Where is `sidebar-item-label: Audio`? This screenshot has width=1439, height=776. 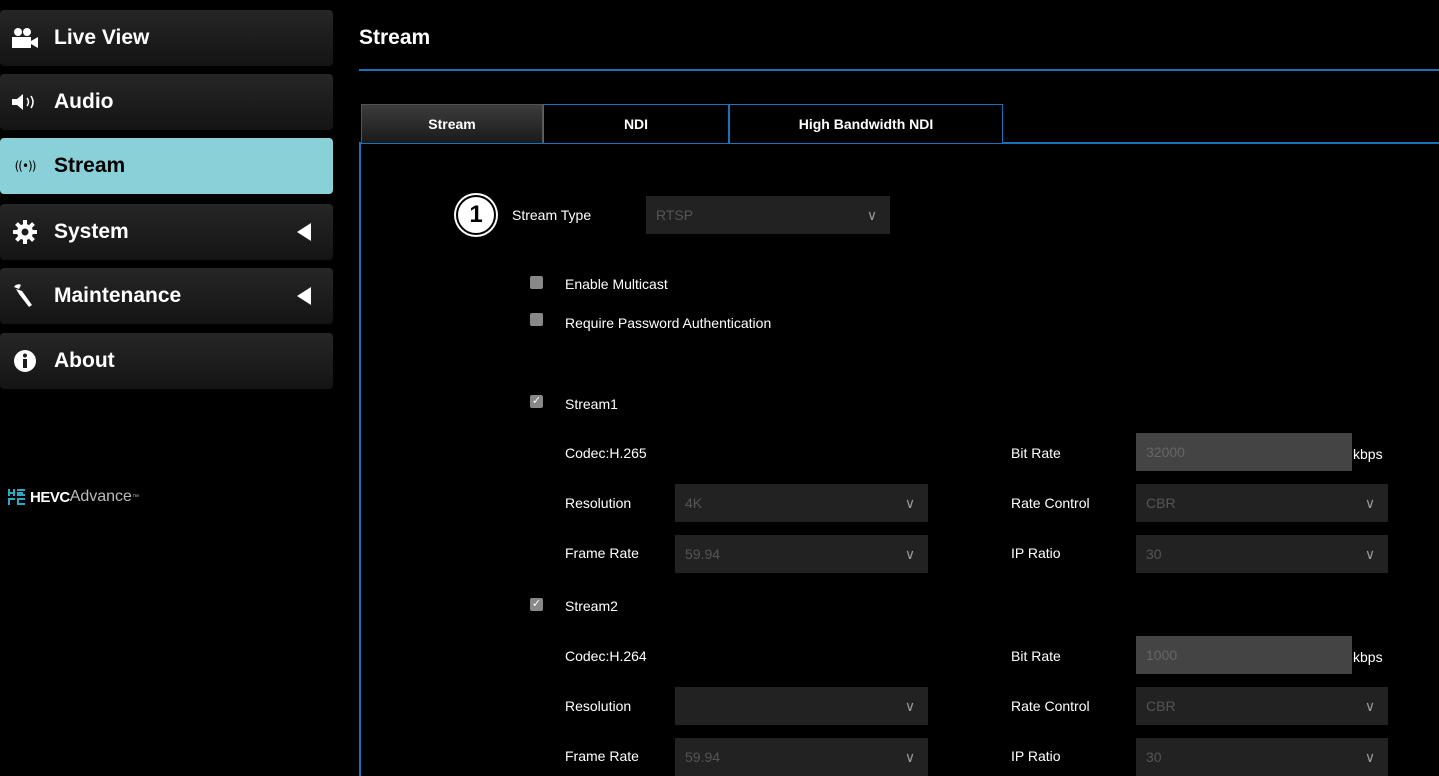 sidebar-item-label: Audio is located at coordinates (84, 101).